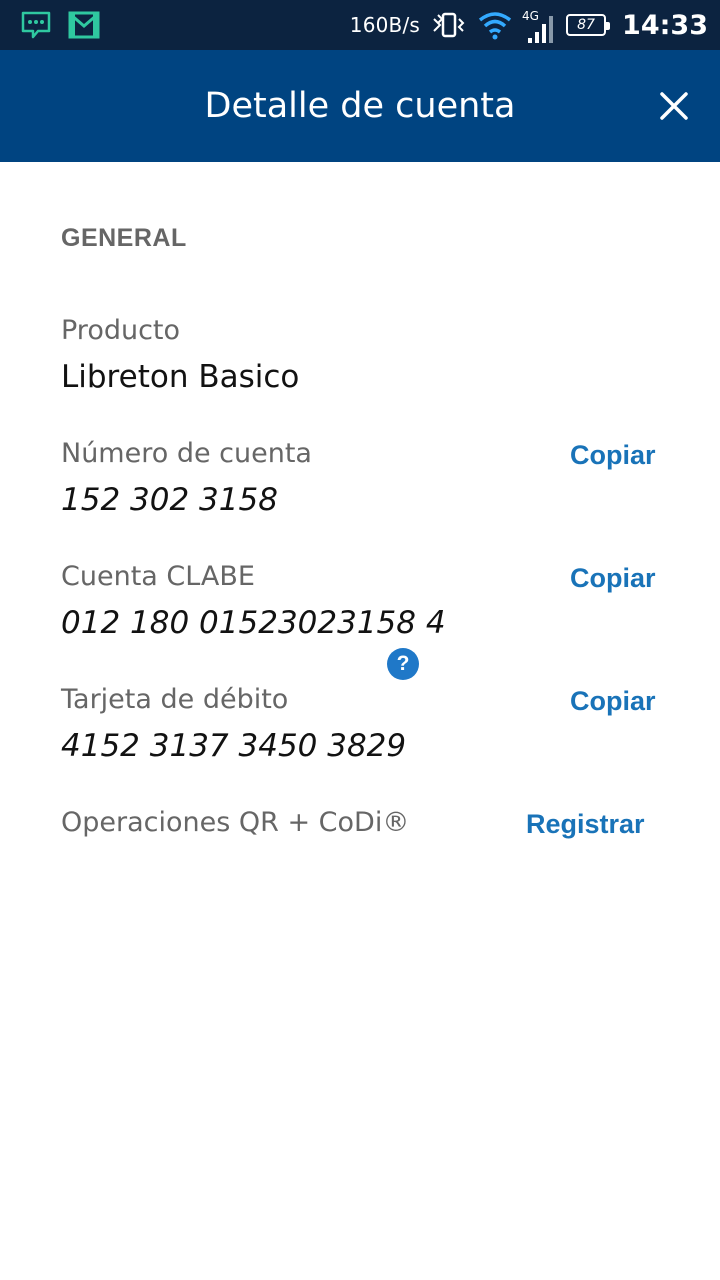 The height and width of the screenshot is (1280, 720). What do you see at coordinates (613, 701) in the screenshot?
I see `copy-debit-card-button: Copiar` at bounding box center [613, 701].